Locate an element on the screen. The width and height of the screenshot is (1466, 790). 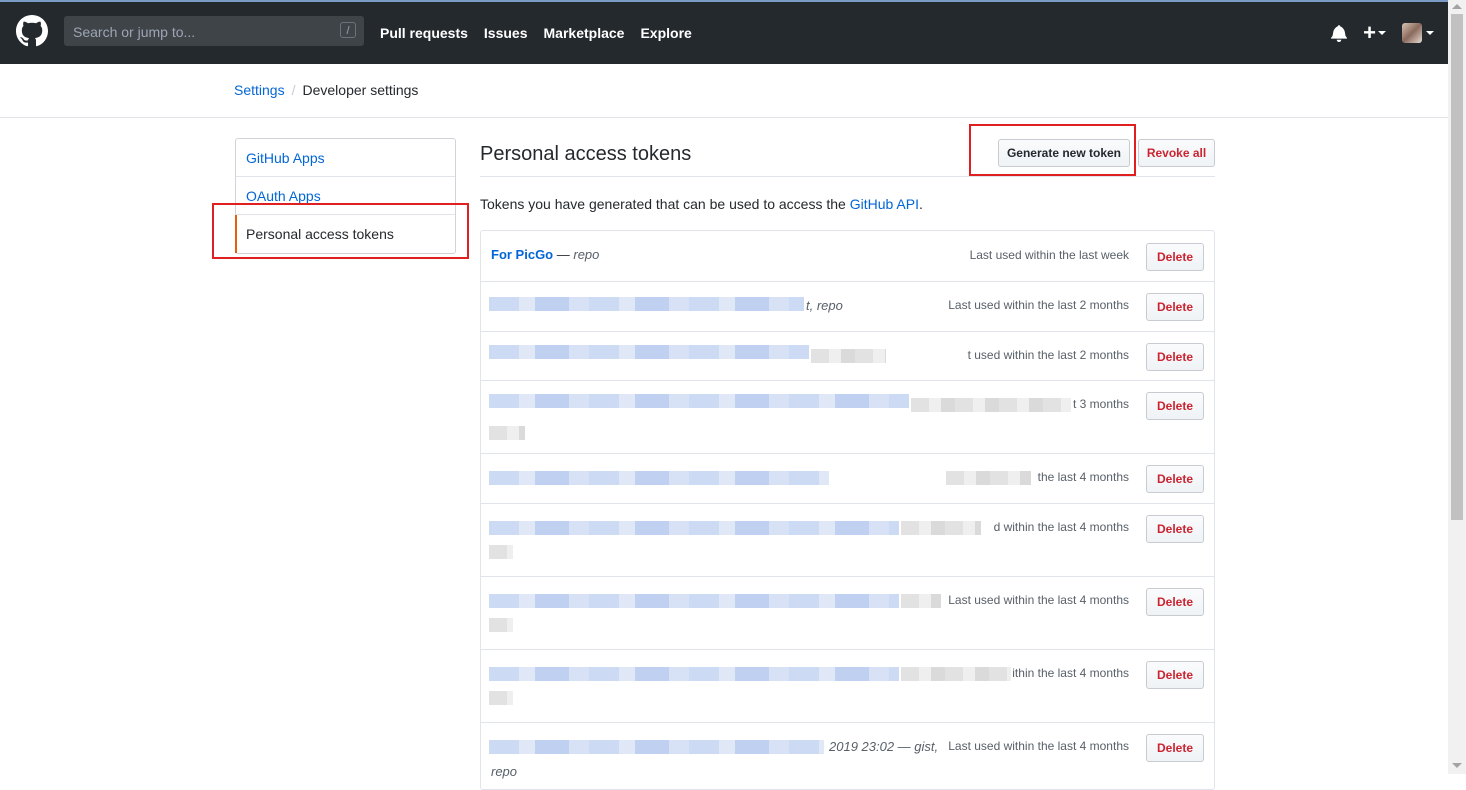
token-last-used: Last used within the last 2 months is located at coordinates (1038, 305).